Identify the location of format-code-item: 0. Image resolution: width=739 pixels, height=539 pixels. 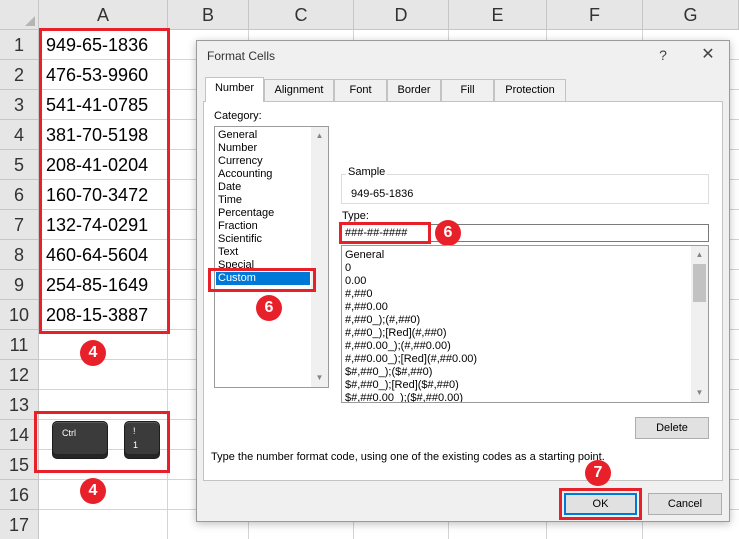
(348, 268).